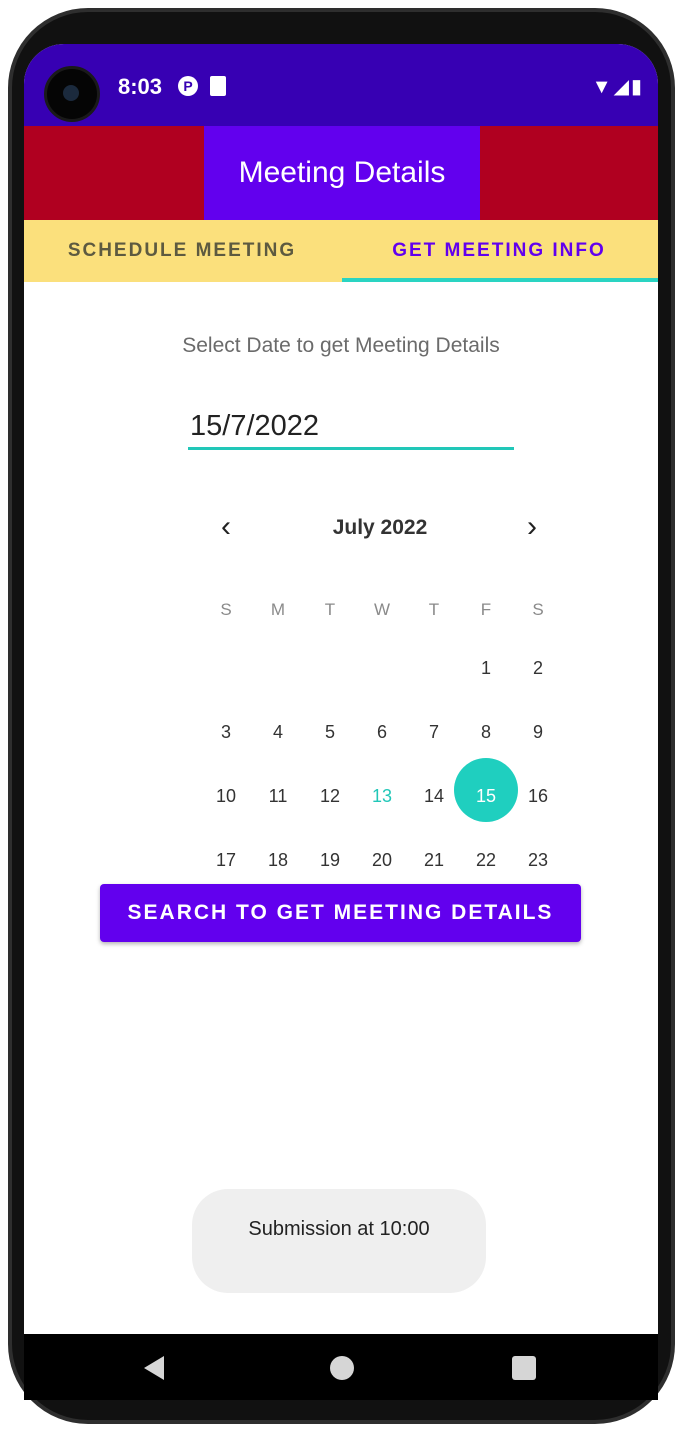 The image size is (683, 1432). I want to click on calendar-day: 22, so click(486, 860).